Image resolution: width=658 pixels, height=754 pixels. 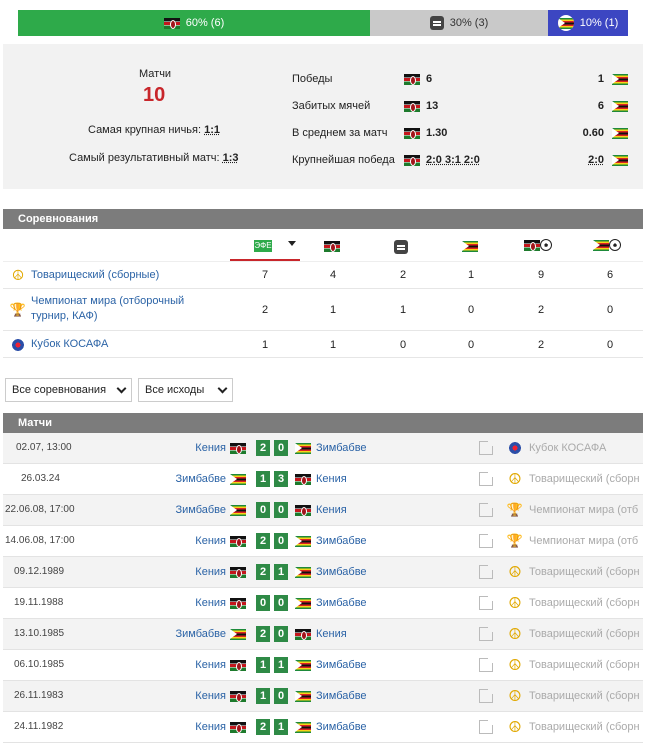 What do you see at coordinates (263, 246) in the screenshot?
I see `total-column-icon: ЭФЕ` at bounding box center [263, 246].